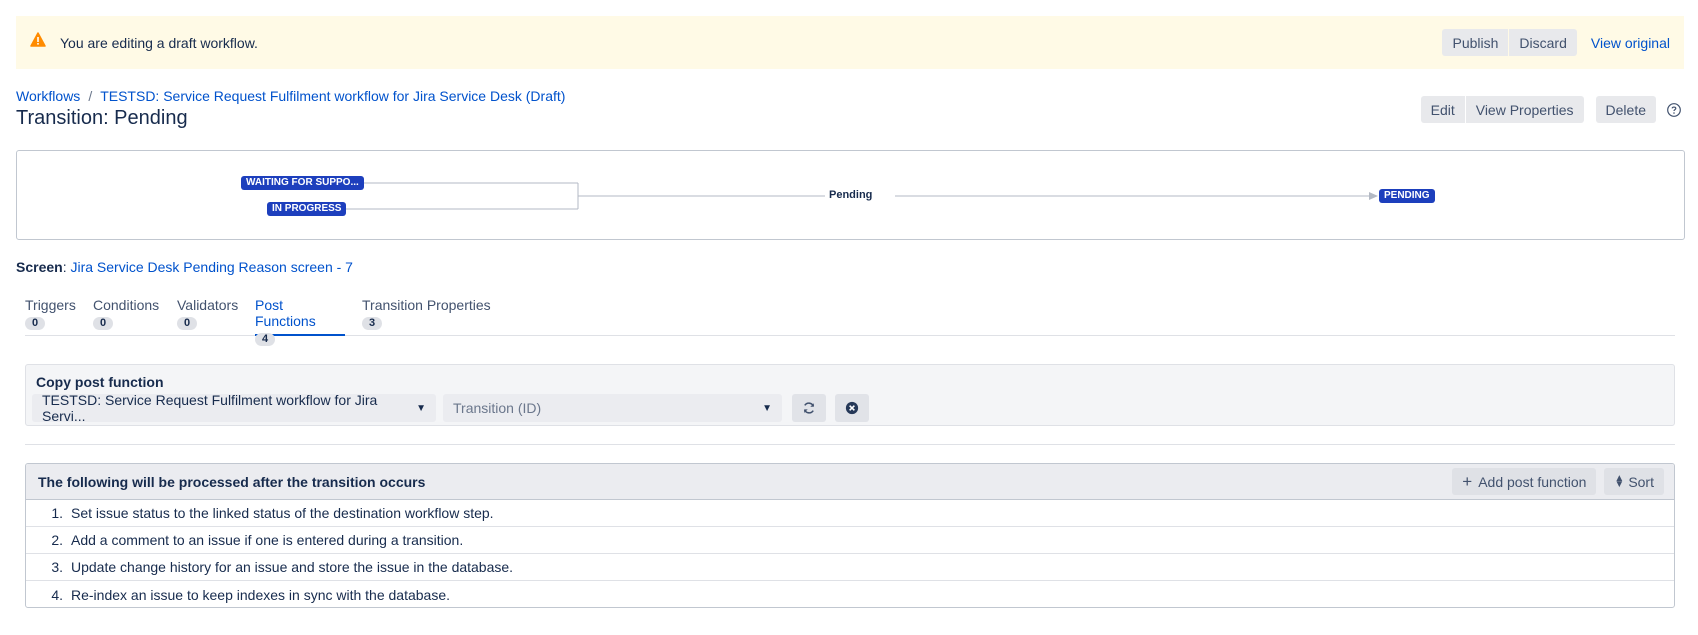 The height and width of the screenshot is (635, 1698). I want to click on section-divider, so click(850, 444).